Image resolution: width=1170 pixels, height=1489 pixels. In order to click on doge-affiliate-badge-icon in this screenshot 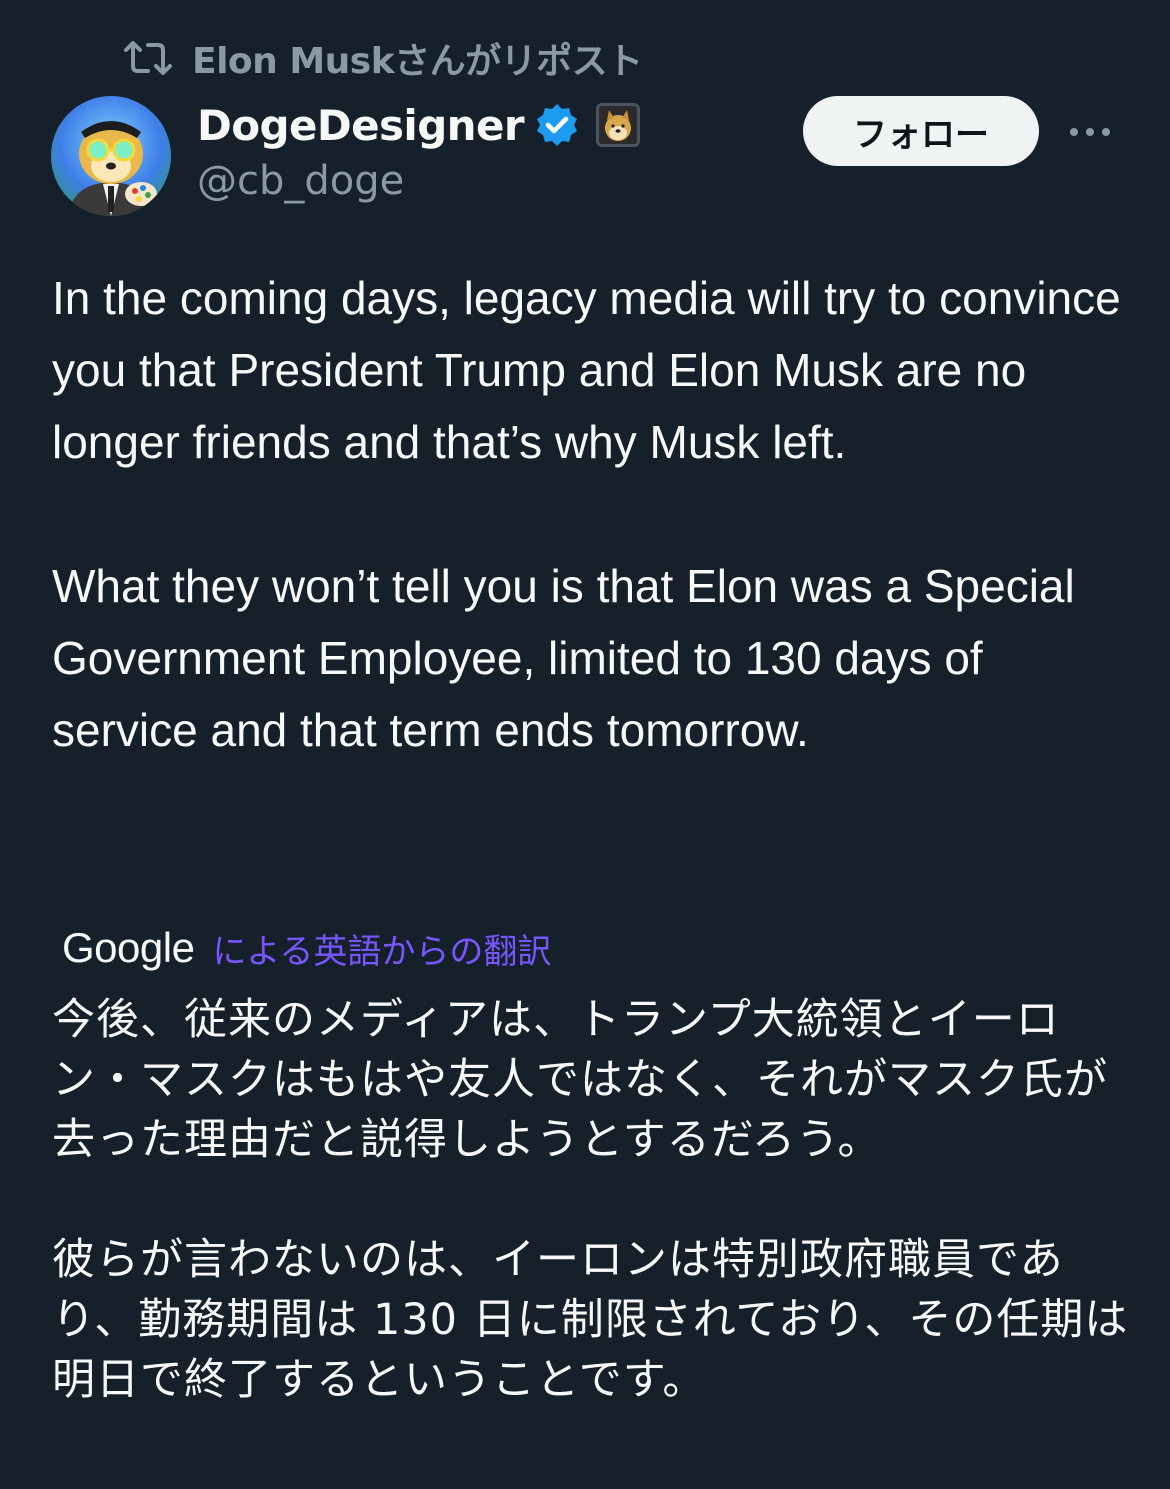, I will do `click(617, 125)`.